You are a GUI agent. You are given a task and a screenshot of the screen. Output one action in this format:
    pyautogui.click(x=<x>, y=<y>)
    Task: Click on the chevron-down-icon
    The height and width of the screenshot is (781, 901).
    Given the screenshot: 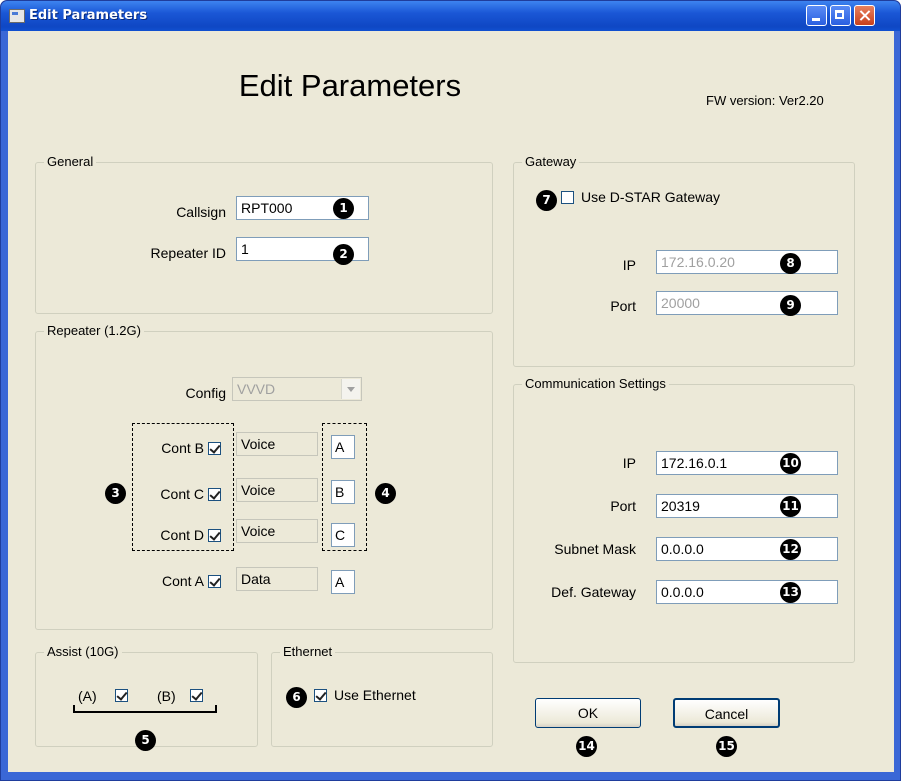 What is the action you would take?
    pyautogui.click(x=350, y=389)
    